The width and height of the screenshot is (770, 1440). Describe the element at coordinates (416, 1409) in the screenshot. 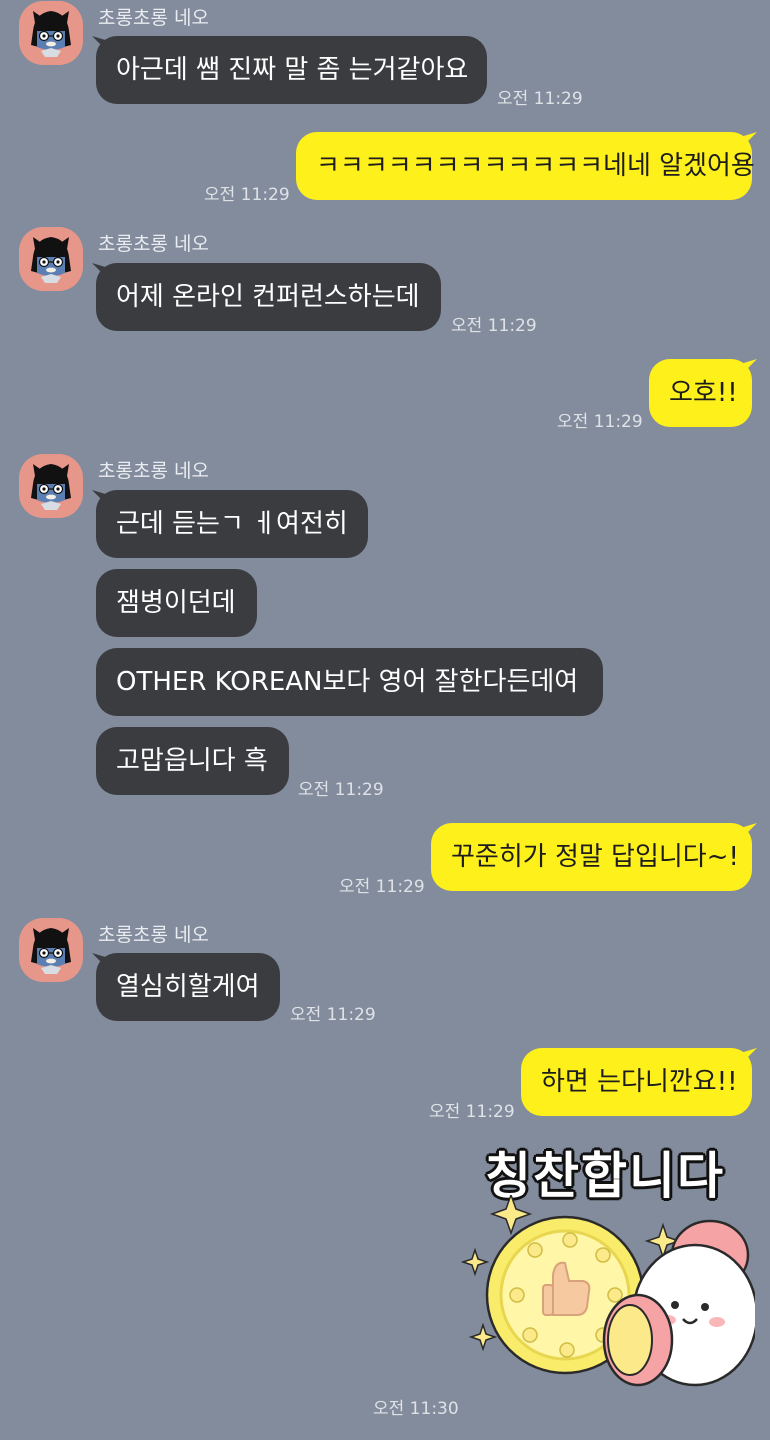

I see `message-time: 오전 11:30` at that location.